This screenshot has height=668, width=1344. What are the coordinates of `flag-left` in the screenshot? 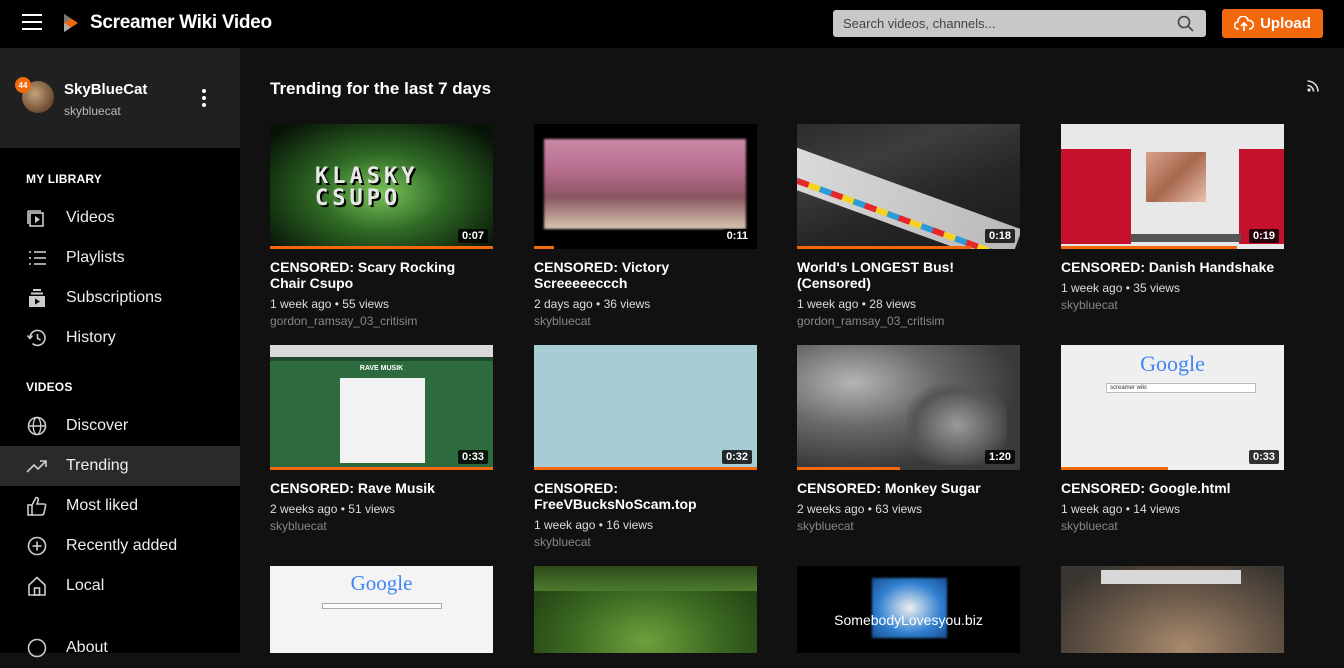 It's located at (1096, 196).